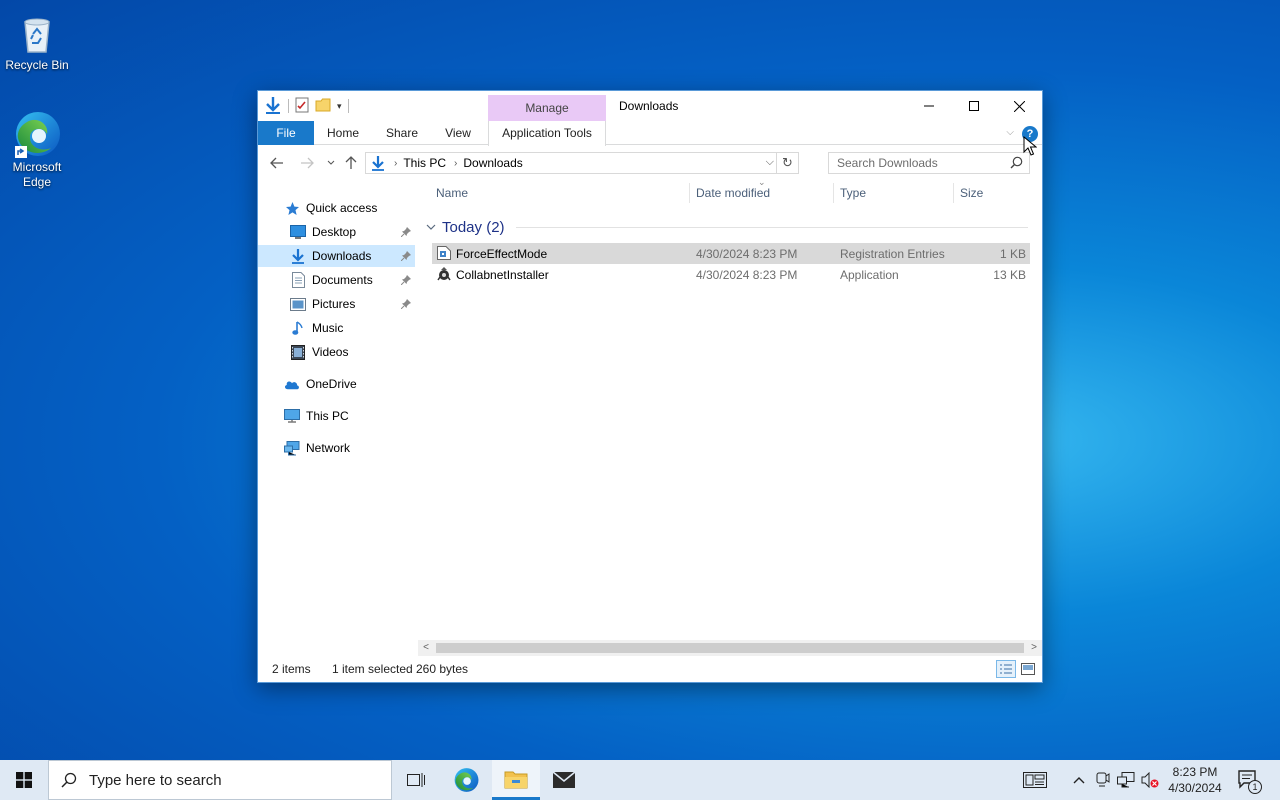 The height and width of the screenshot is (800, 1280). What do you see at coordinates (1079, 780) in the screenshot?
I see `show-hidden-icons-button` at bounding box center [1079, 780].